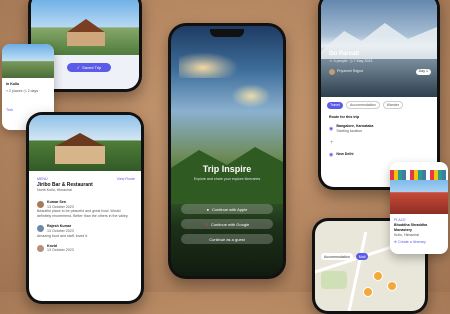  I want to click on place-card-days: 2 days, so click(33, 90).